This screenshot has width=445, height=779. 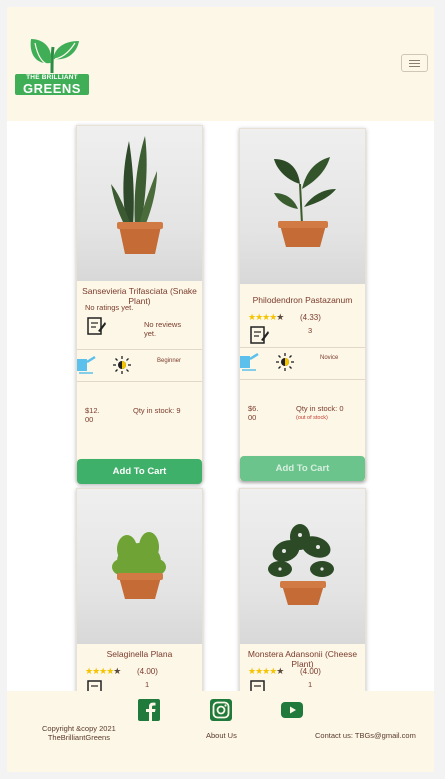 What do you see at coordinates (329, 358) in the screenshot?
I see `care-level: Novice` at bounding box center [329, 358].